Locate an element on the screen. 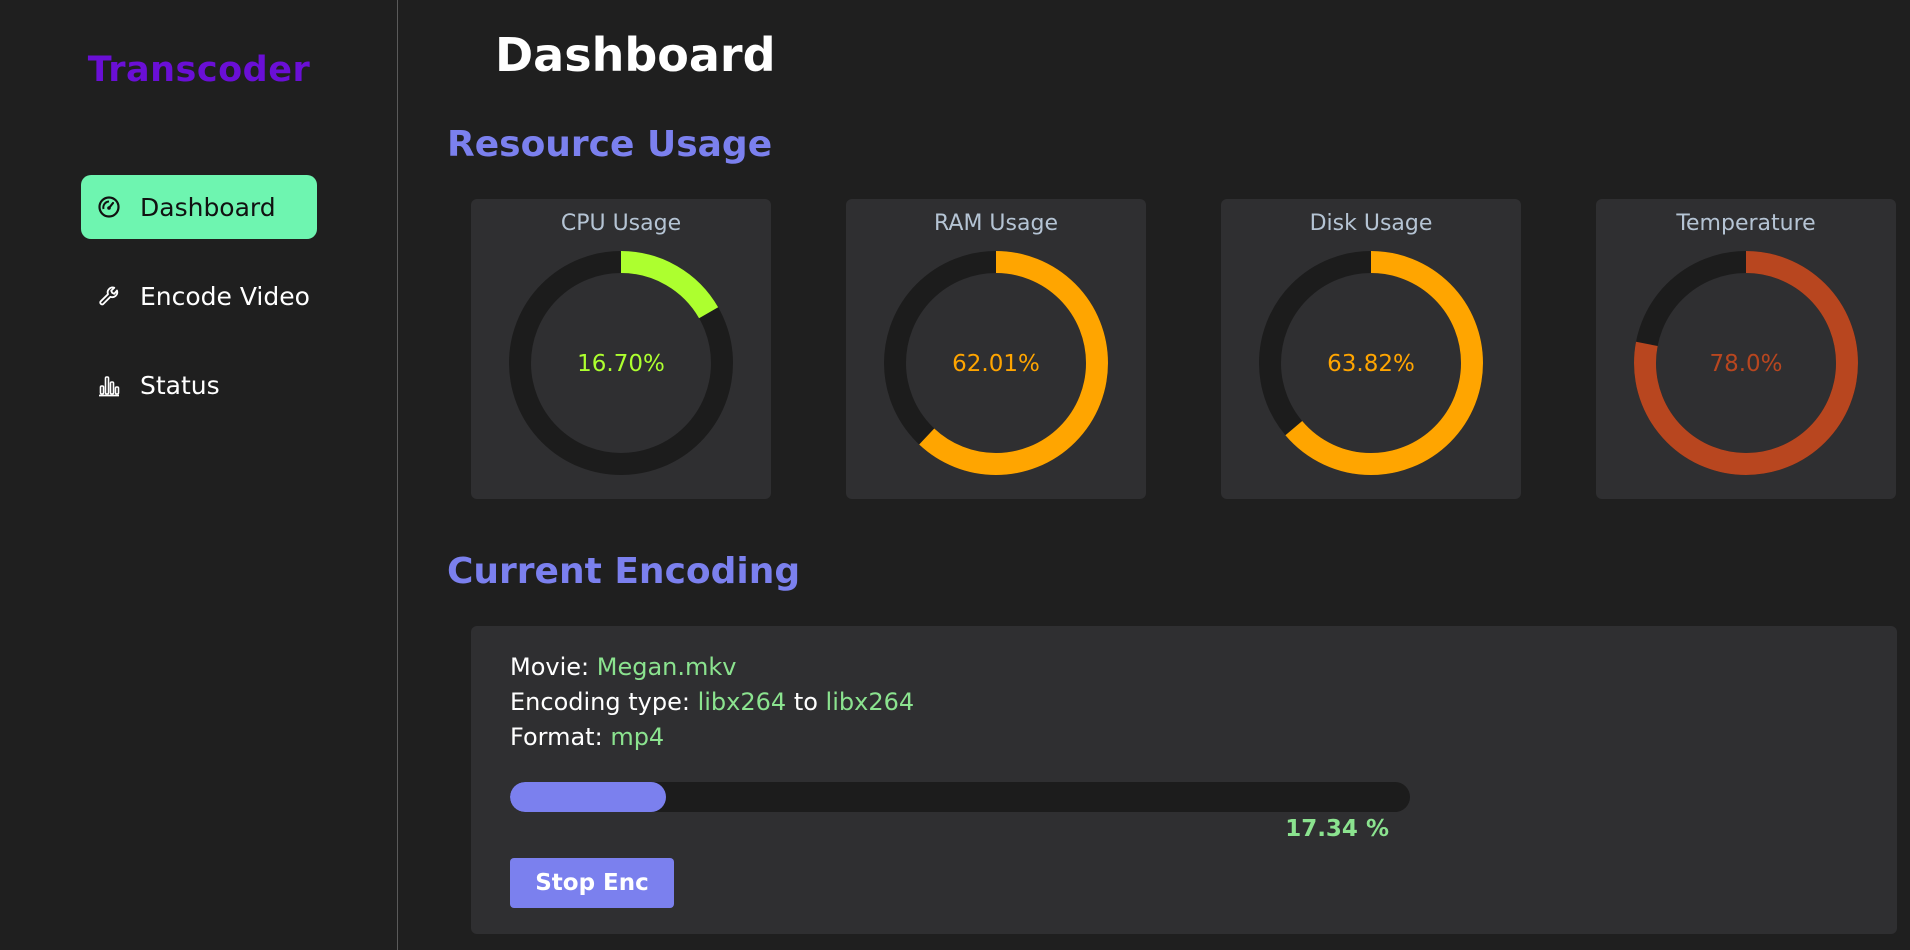 This screenshot has height=950, width=1910. to-word: to is located at coordinates (805, 702).